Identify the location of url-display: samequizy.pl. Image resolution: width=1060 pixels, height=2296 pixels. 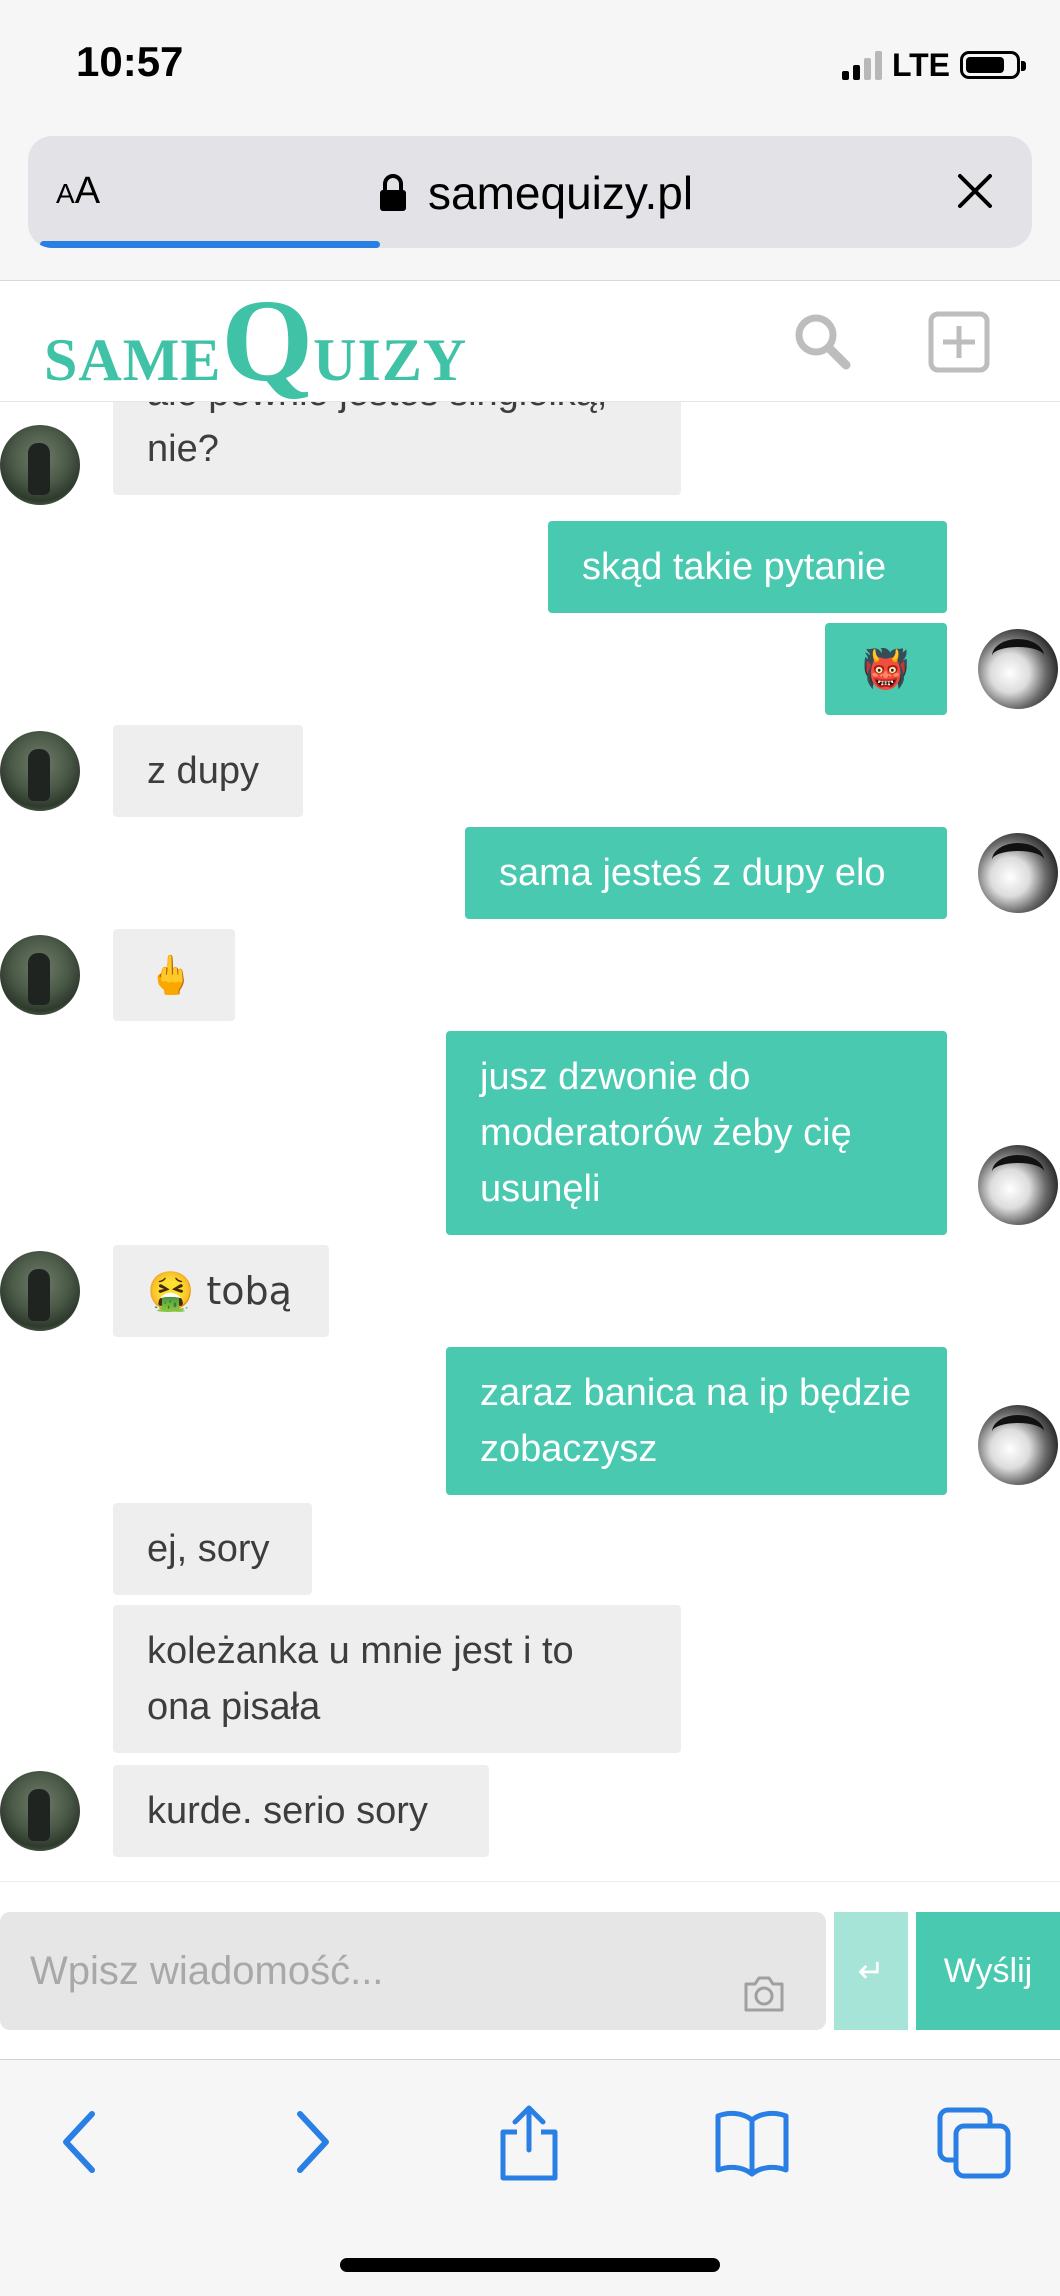
(535, 193).